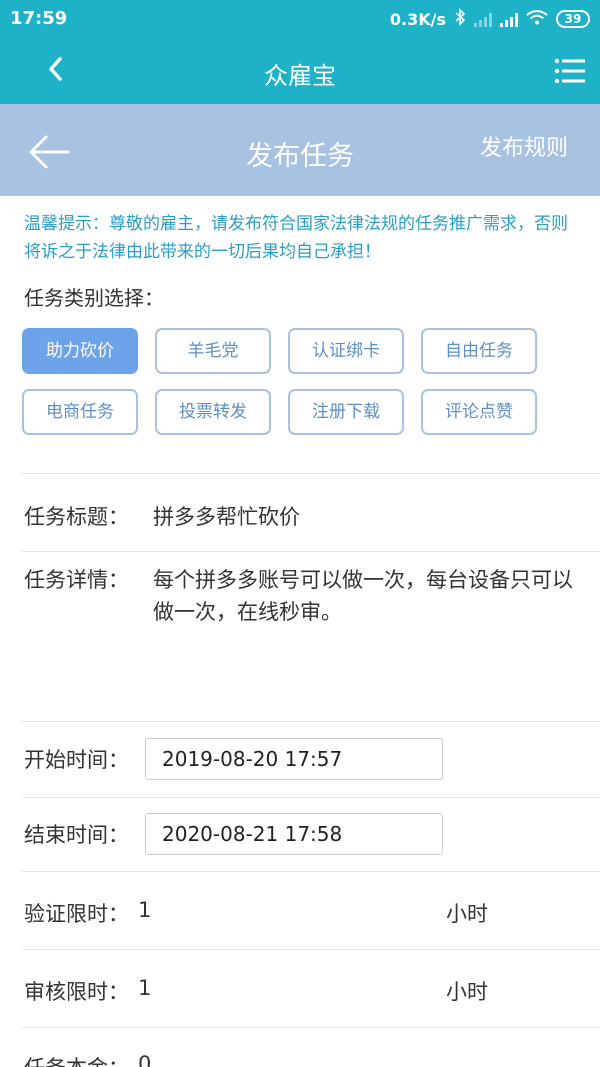  Describe the element at coordinates (213, 412) in the screenshot. I see `category-chip: 投票转发` at that location.